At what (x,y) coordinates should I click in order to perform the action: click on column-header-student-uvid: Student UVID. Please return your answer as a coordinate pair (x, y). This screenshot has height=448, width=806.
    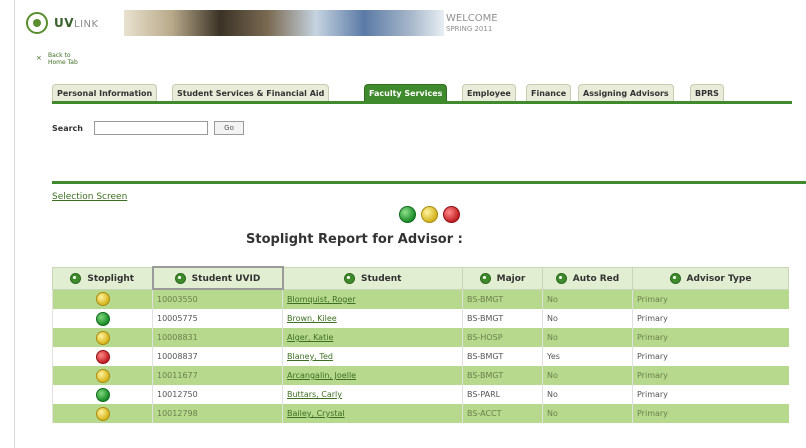
    Looking at the image, I should click on (217, 278).